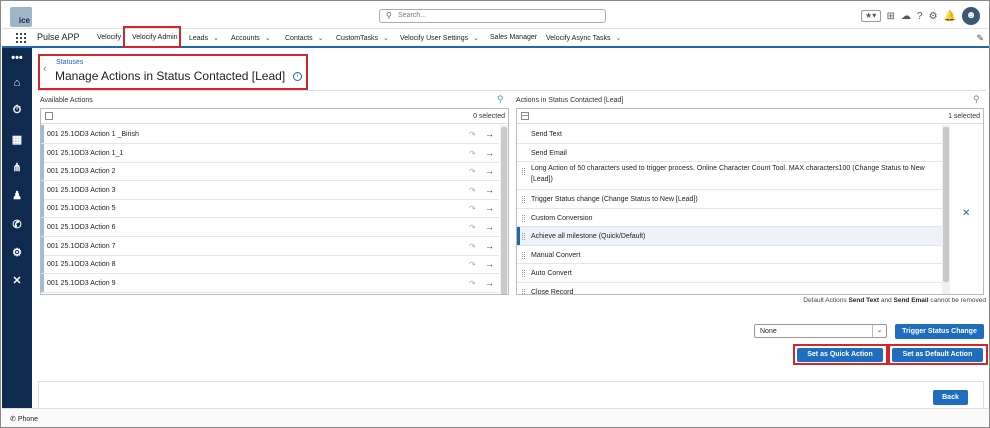 Image resolution: width=990 pixels, height=428 pixels. What do you see at coordinates (81, 265) in the screenshot?
I see `action-label: 001 25.1OD3 Action 8` at bounding box center [81, 265].